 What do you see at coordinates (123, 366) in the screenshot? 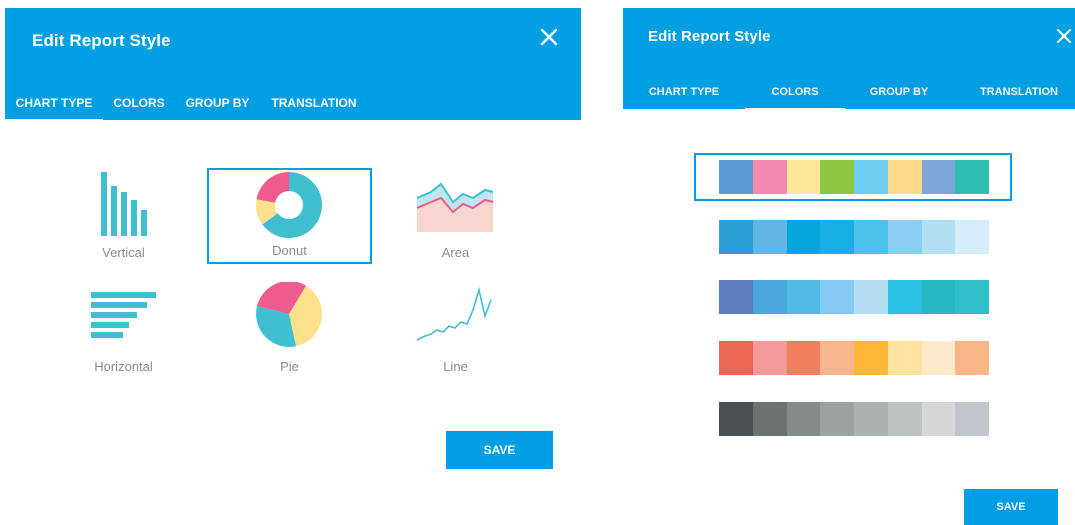
I see `chart-type-label: Horizontal` at bounding box center [123, 366].